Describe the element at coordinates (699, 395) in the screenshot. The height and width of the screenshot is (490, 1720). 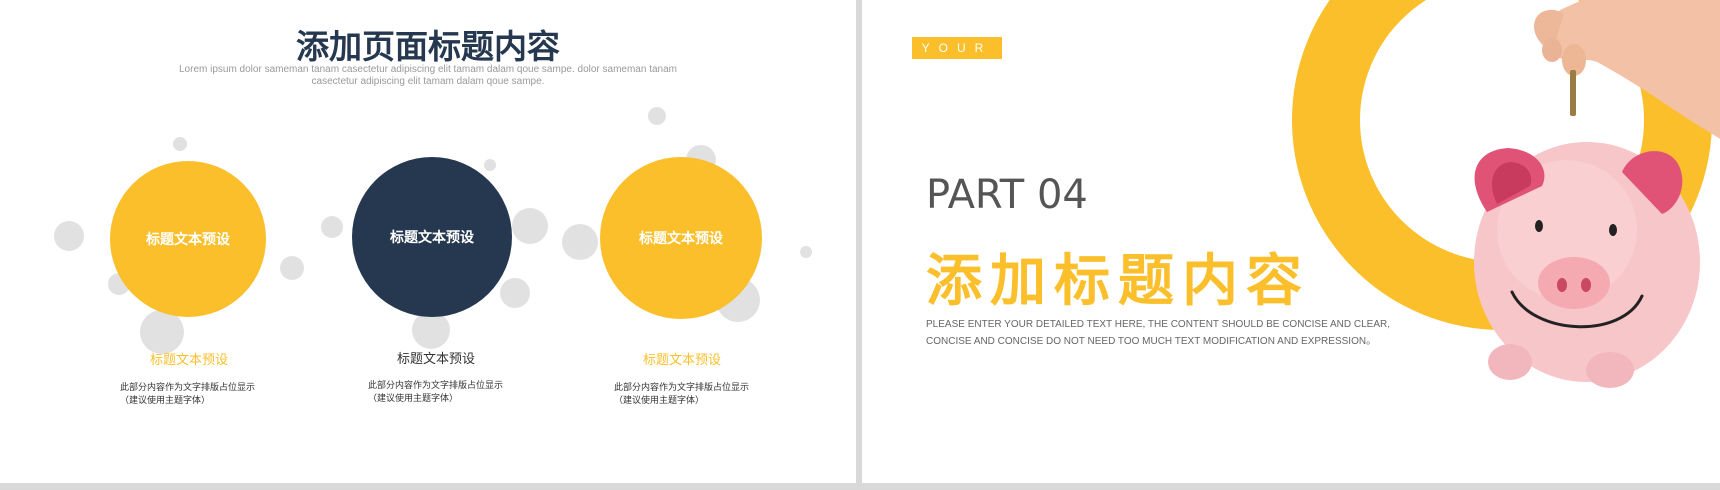
I see `column-3-desc: 此部分内容作为文字排版占位显示 （建议使用主题字体）` at that location.